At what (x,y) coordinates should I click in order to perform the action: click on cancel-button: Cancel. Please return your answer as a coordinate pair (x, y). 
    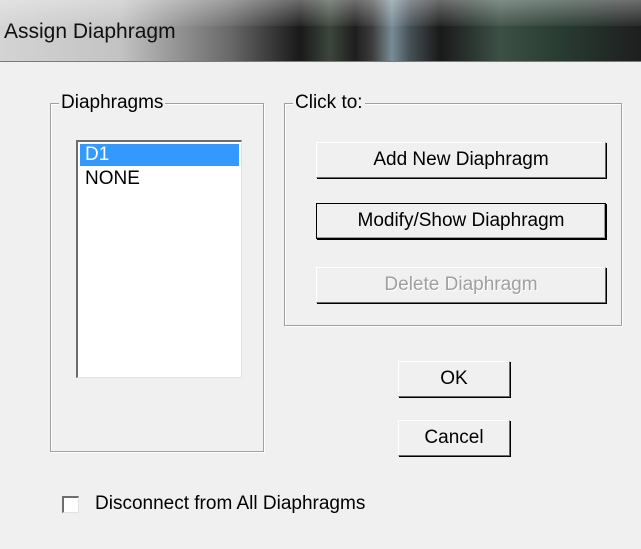
    Looking at the image, I should click on (454, 438).